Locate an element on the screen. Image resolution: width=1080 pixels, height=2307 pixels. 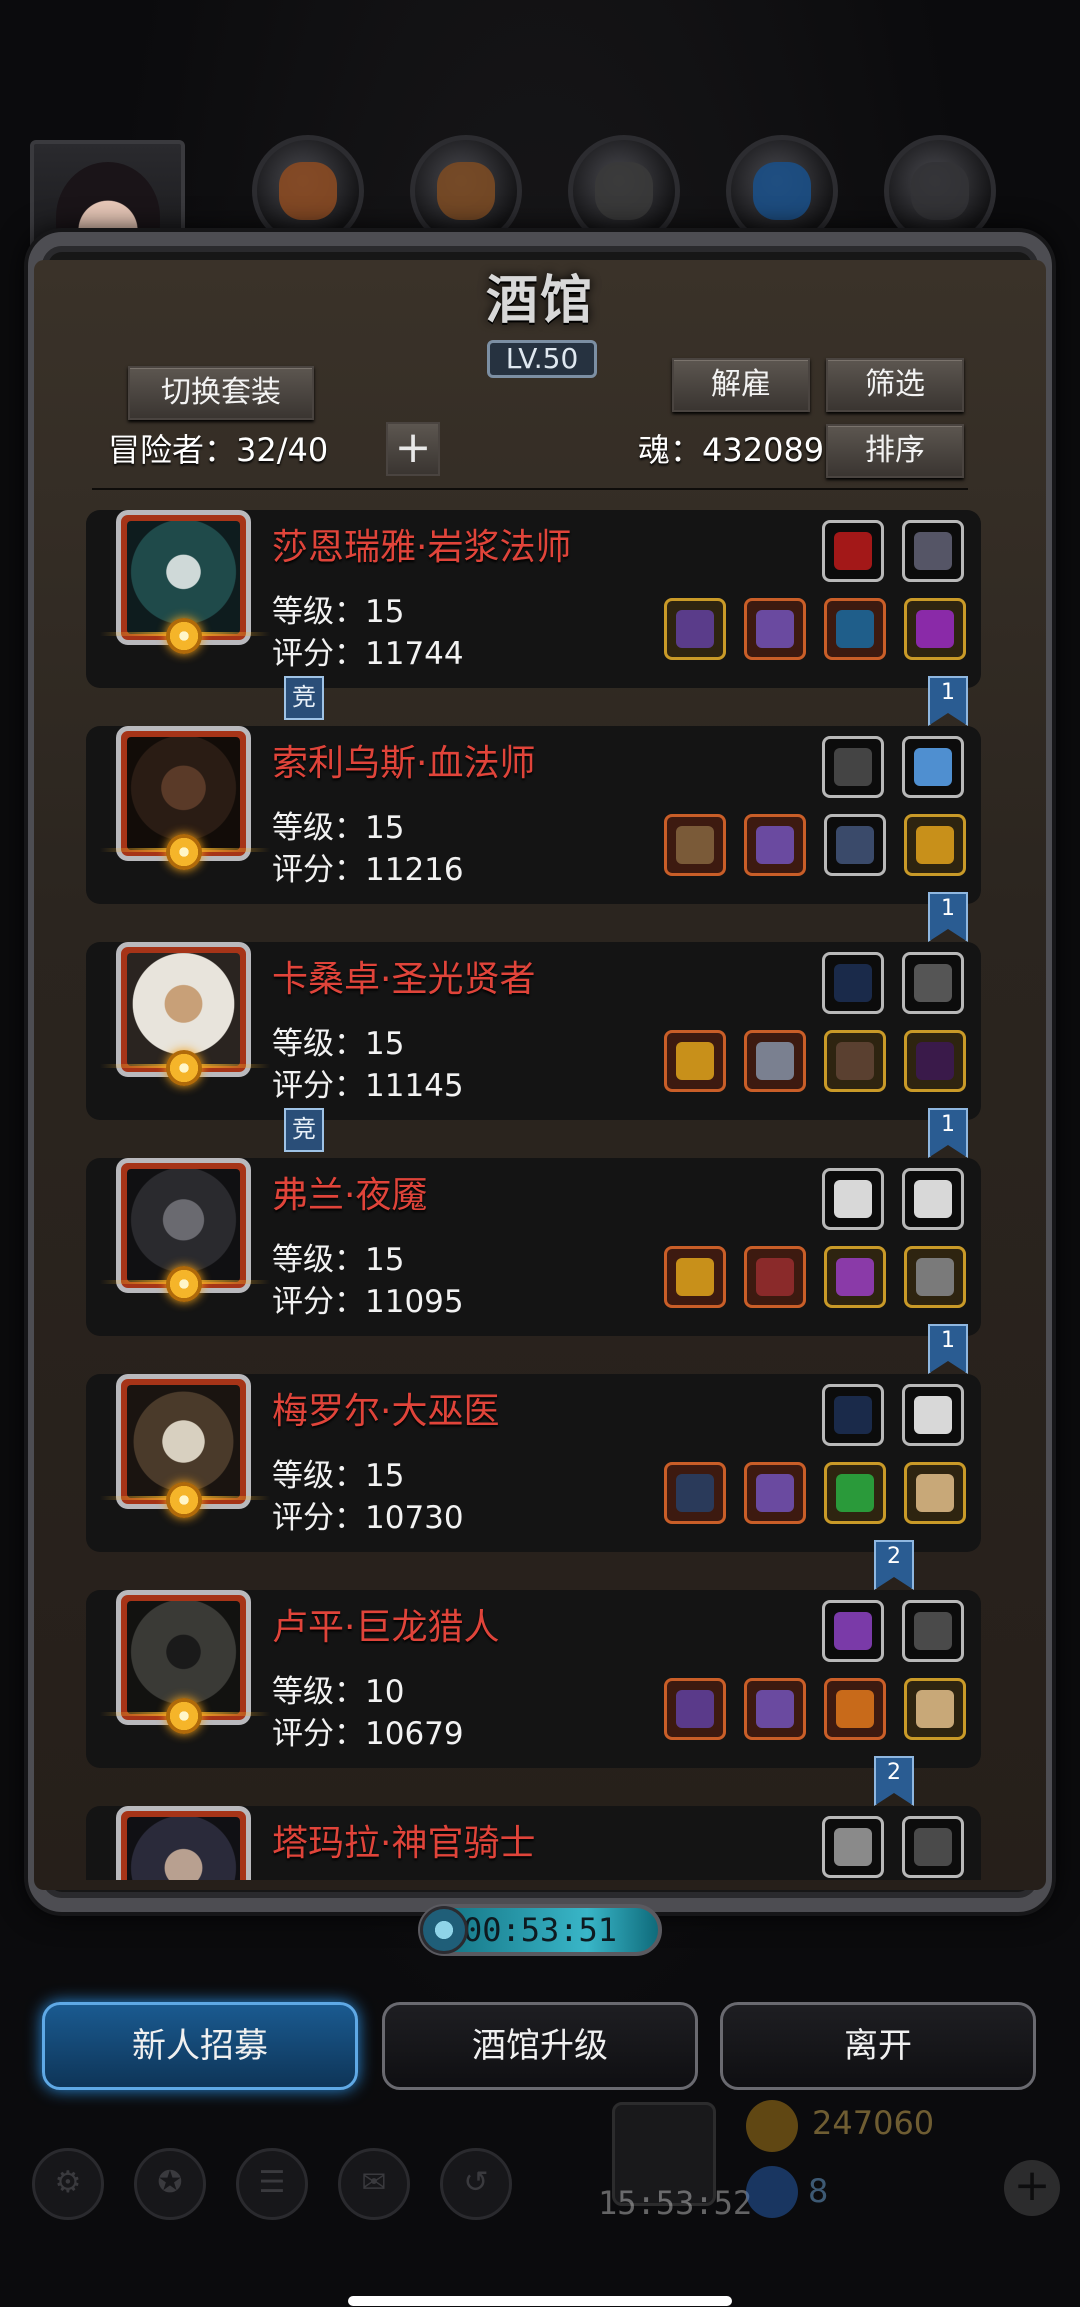
switch-outfit-button: 切换套装 is located at coordinates (221, 393).